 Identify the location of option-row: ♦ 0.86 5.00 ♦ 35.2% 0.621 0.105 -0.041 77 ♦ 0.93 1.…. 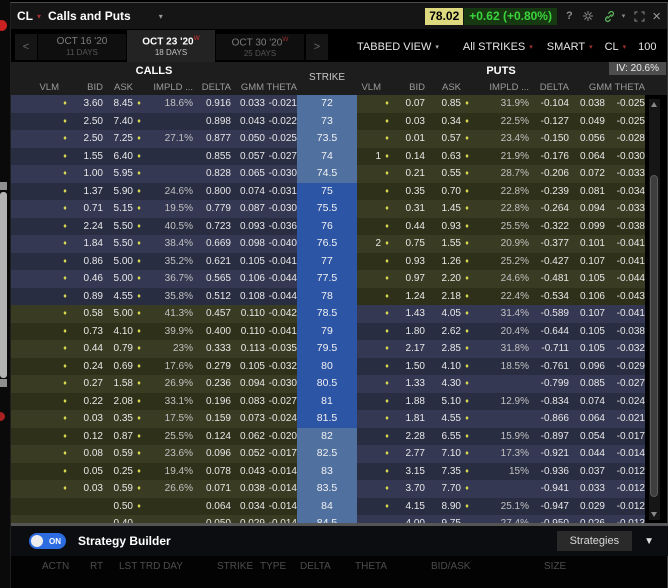
(339, 261).